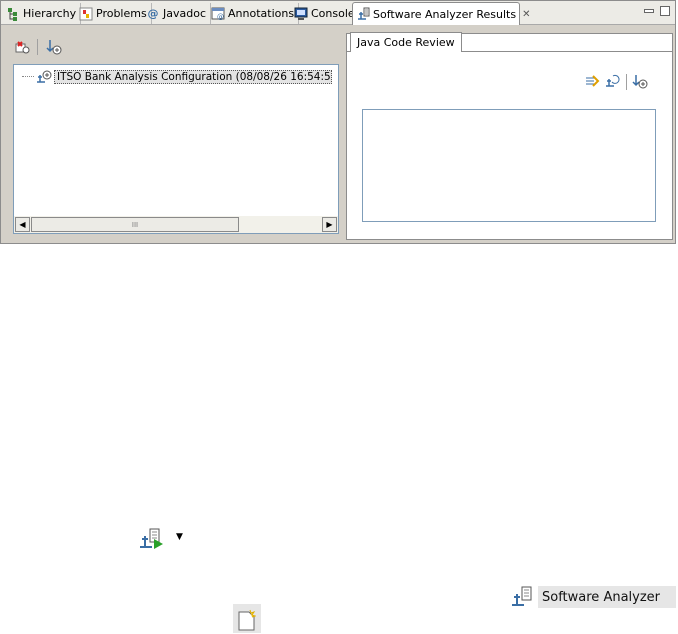 This screenshot has height=634, width=678. What do you see at coordinates (301, 14) in the screenshot?
I see `console-icon` at bounding box center [301, 14].